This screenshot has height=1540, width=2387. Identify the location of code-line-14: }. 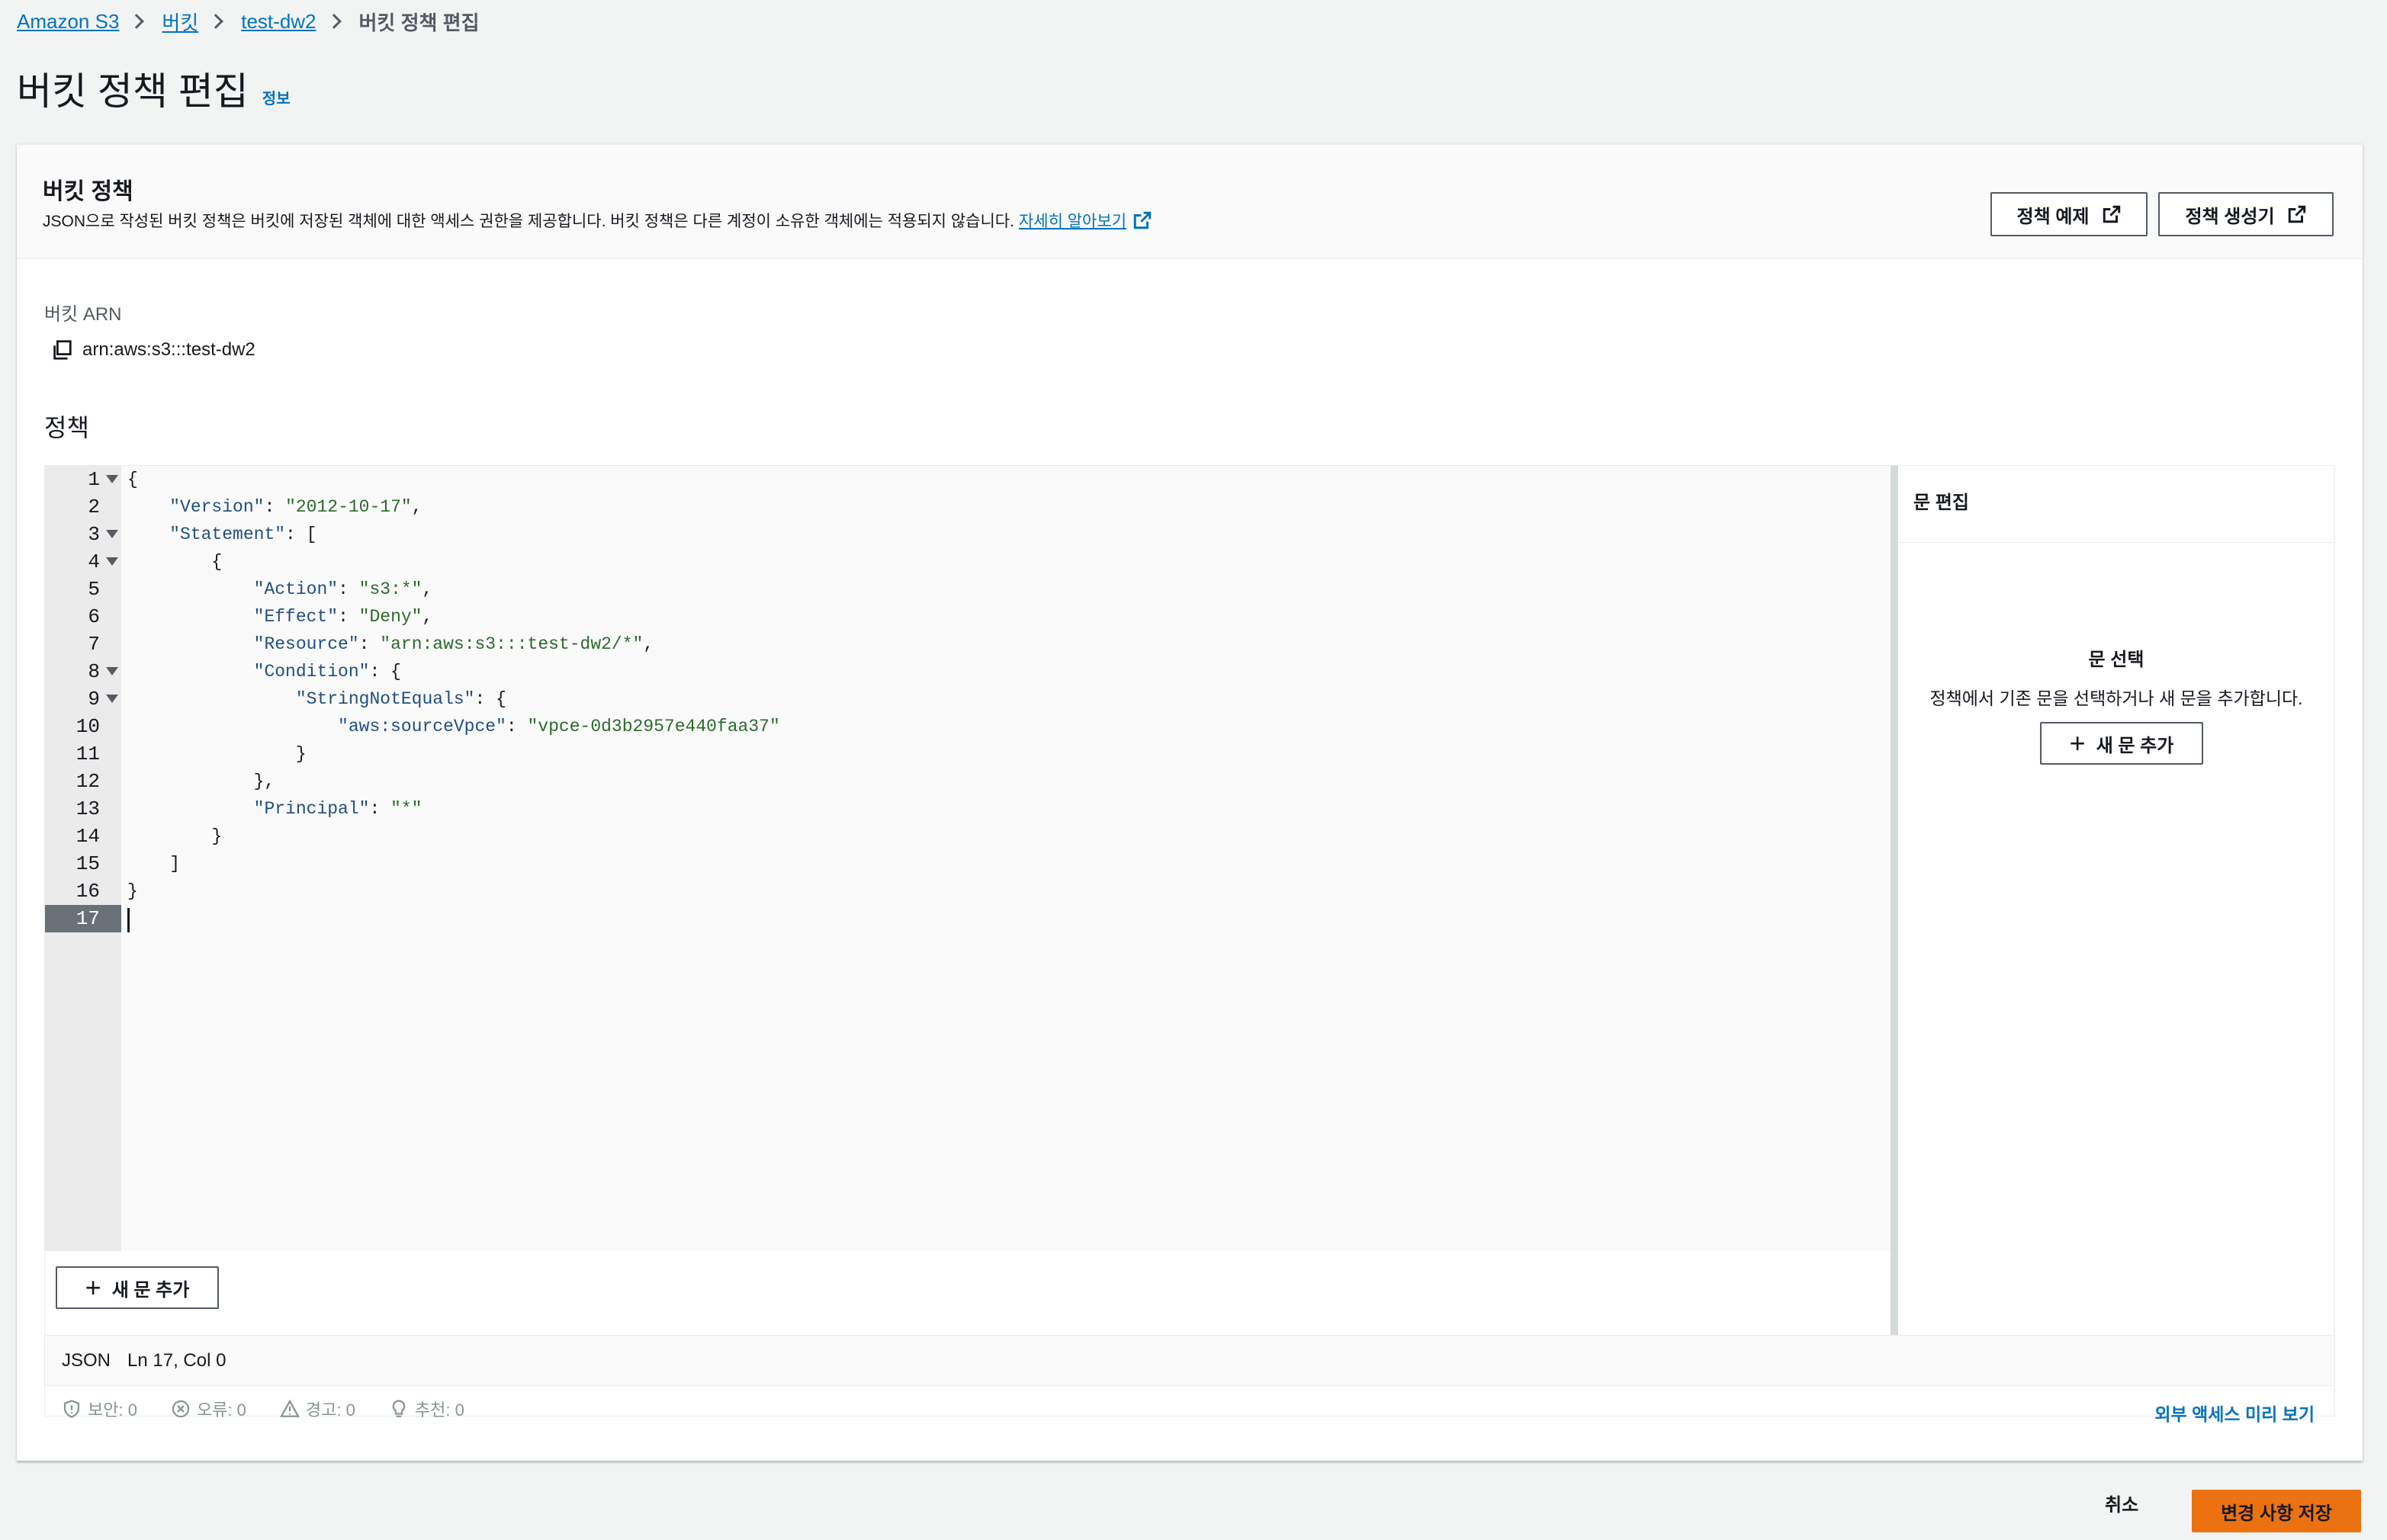
(175, 836).